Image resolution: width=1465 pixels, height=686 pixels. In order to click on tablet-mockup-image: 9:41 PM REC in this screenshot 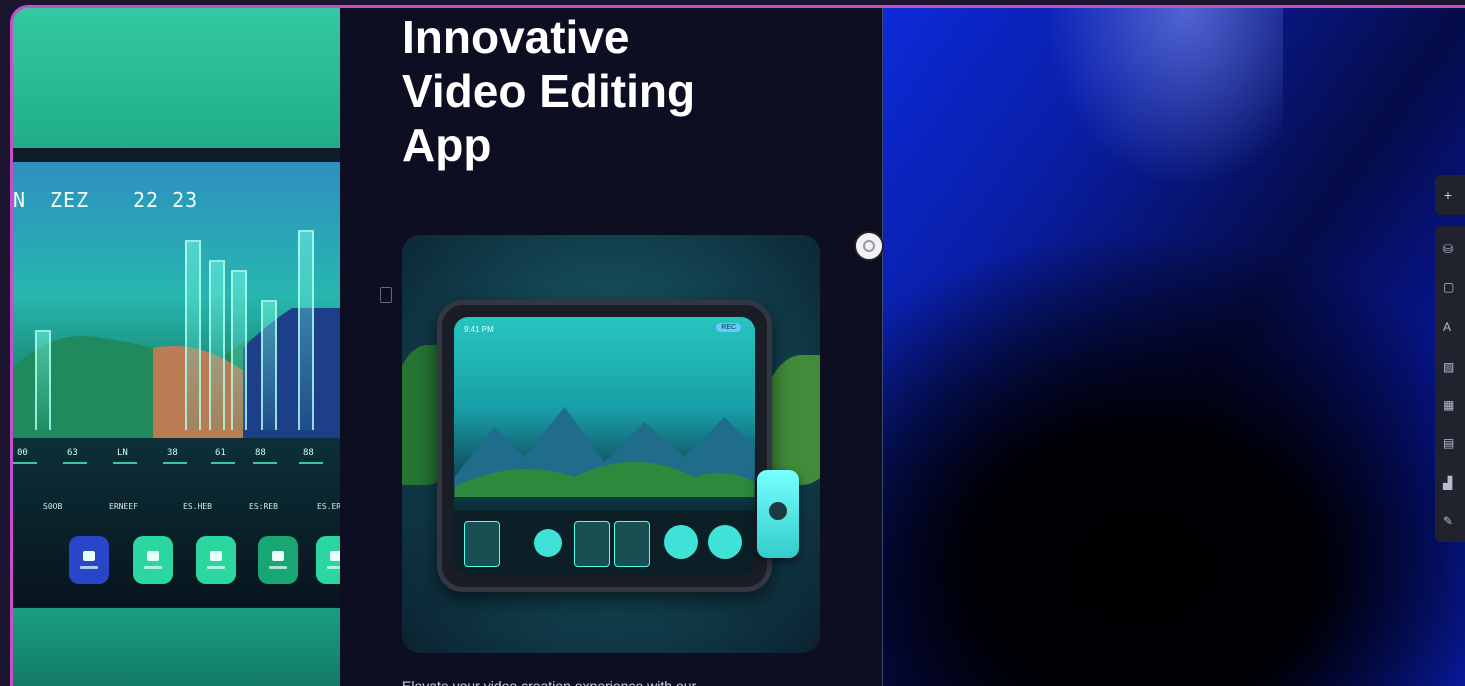, I will do `click(604, 446)`.